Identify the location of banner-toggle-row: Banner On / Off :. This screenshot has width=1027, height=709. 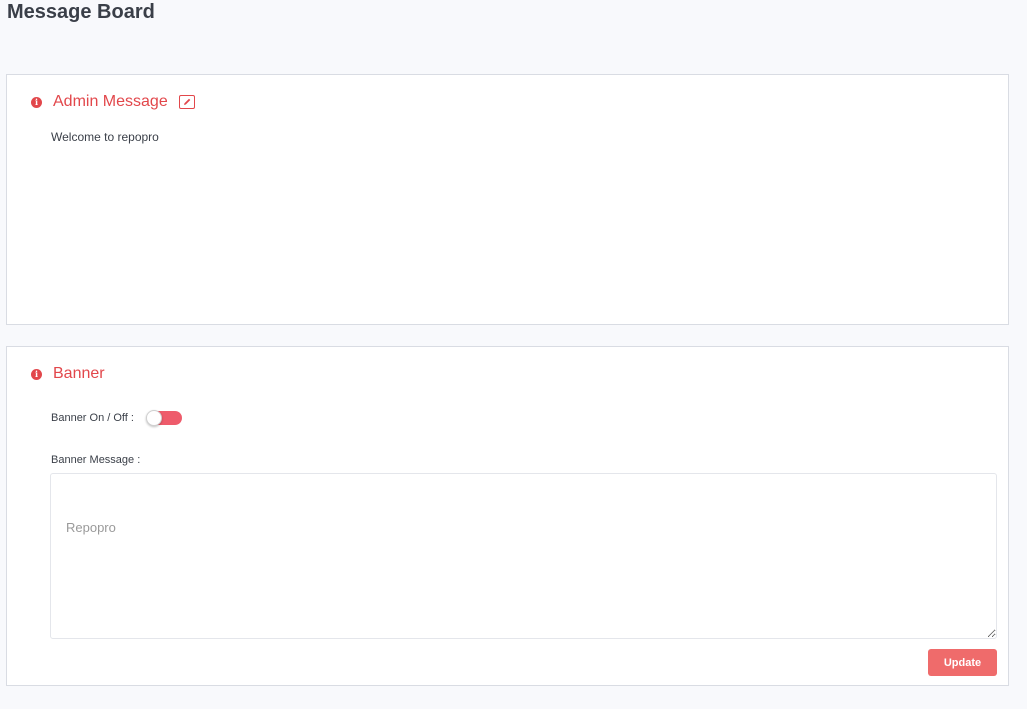
(116, 418).